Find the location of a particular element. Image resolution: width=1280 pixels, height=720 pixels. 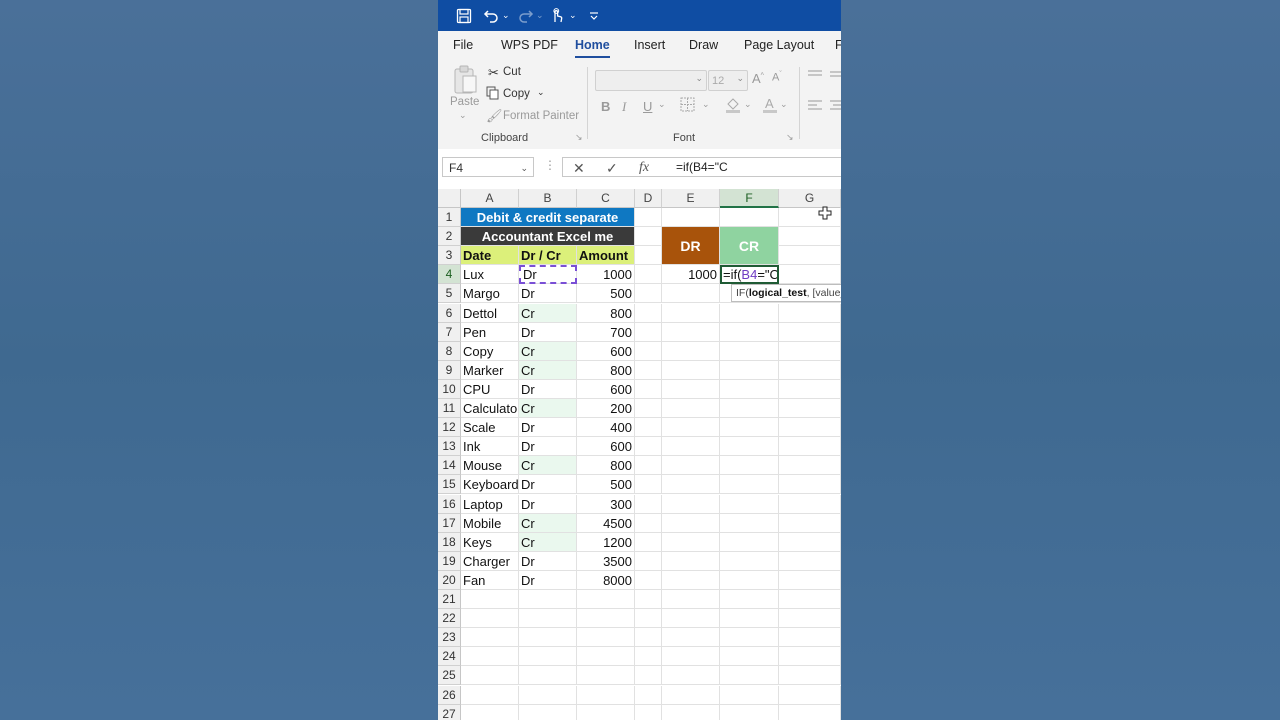

item-amount: 200 is located at coordinates (606, 409).